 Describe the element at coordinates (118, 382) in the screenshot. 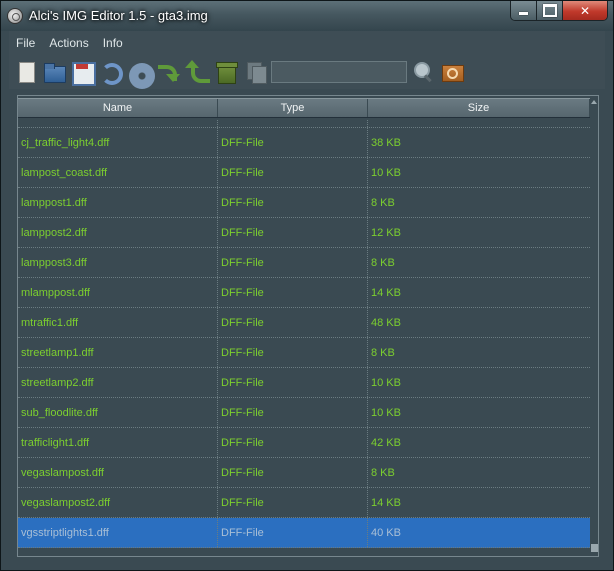

I see `cell-name: streetlamp2.dff` at that location.